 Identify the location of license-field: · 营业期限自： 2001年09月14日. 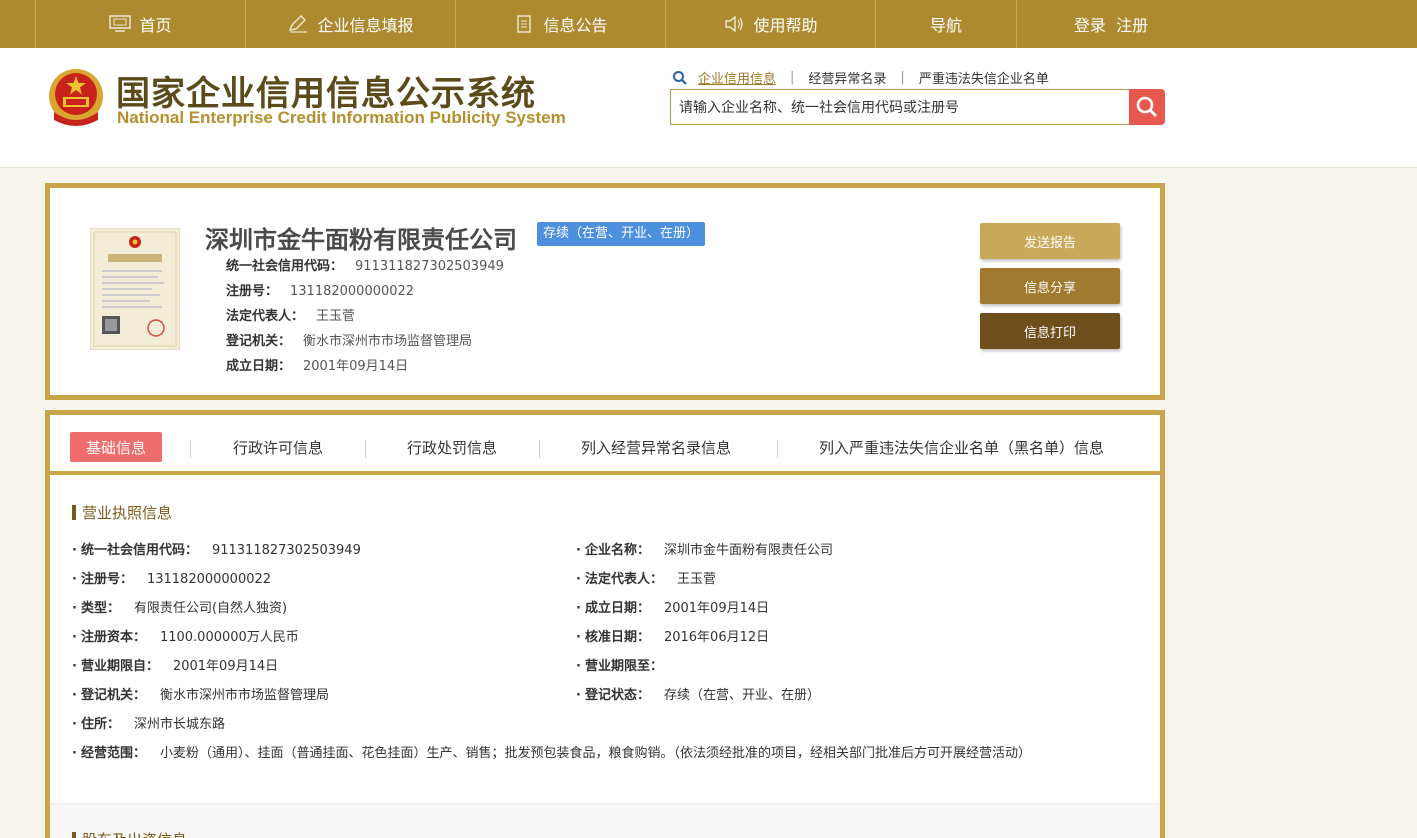
(175, 664).